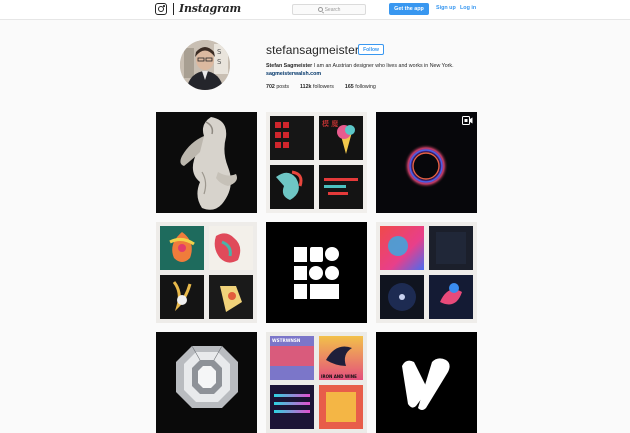 Image resolution: width=630 pixels, height=433 pixels. What do you see at coordinates (161, 9) in the screenshot?
I see `instagram-camera-icon` at bounding box center [161, 9].